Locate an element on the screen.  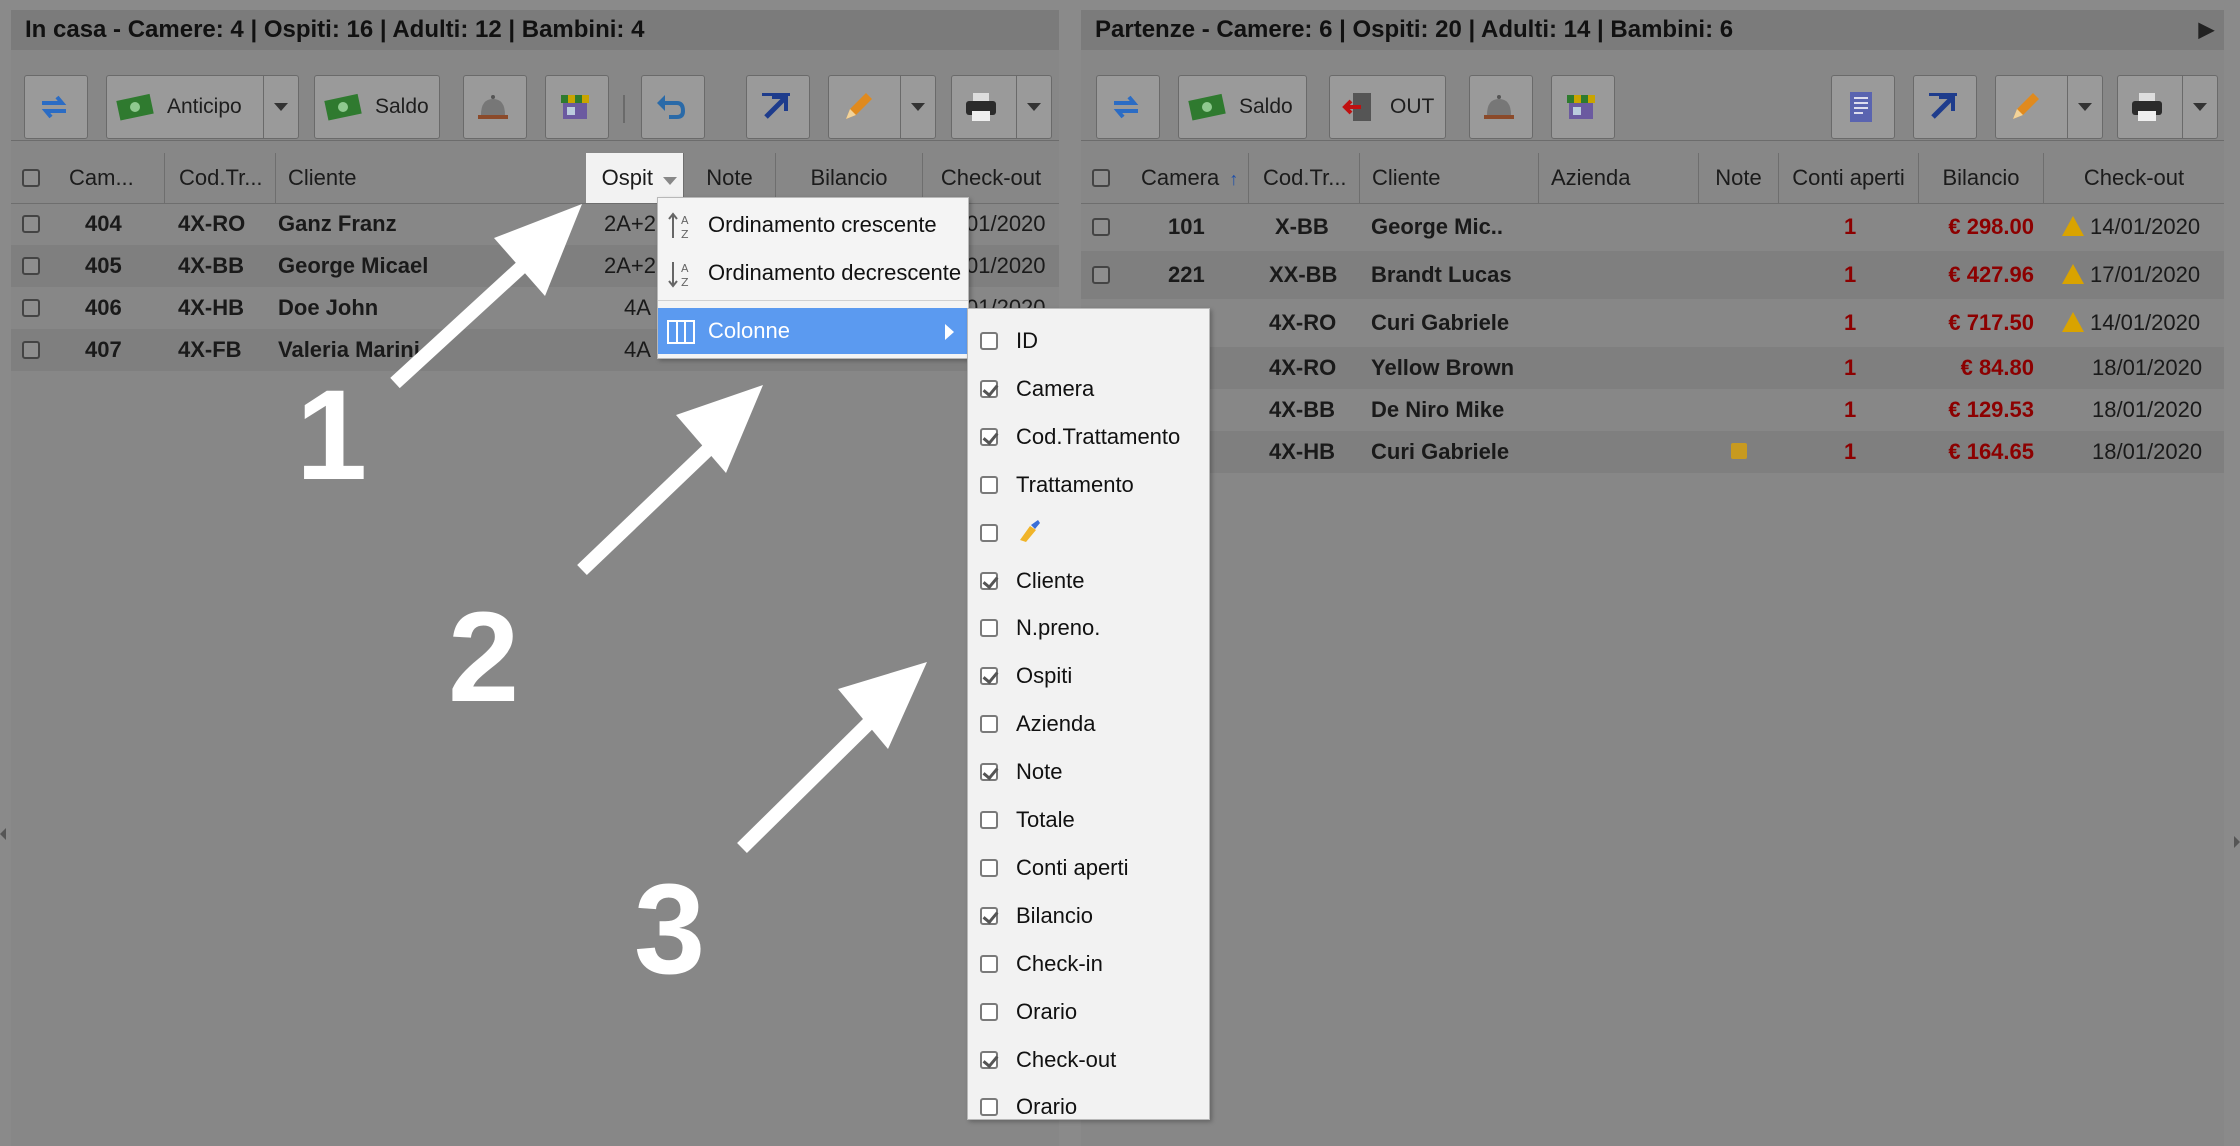
toolbar-divider is located at coordinates (624, 109).